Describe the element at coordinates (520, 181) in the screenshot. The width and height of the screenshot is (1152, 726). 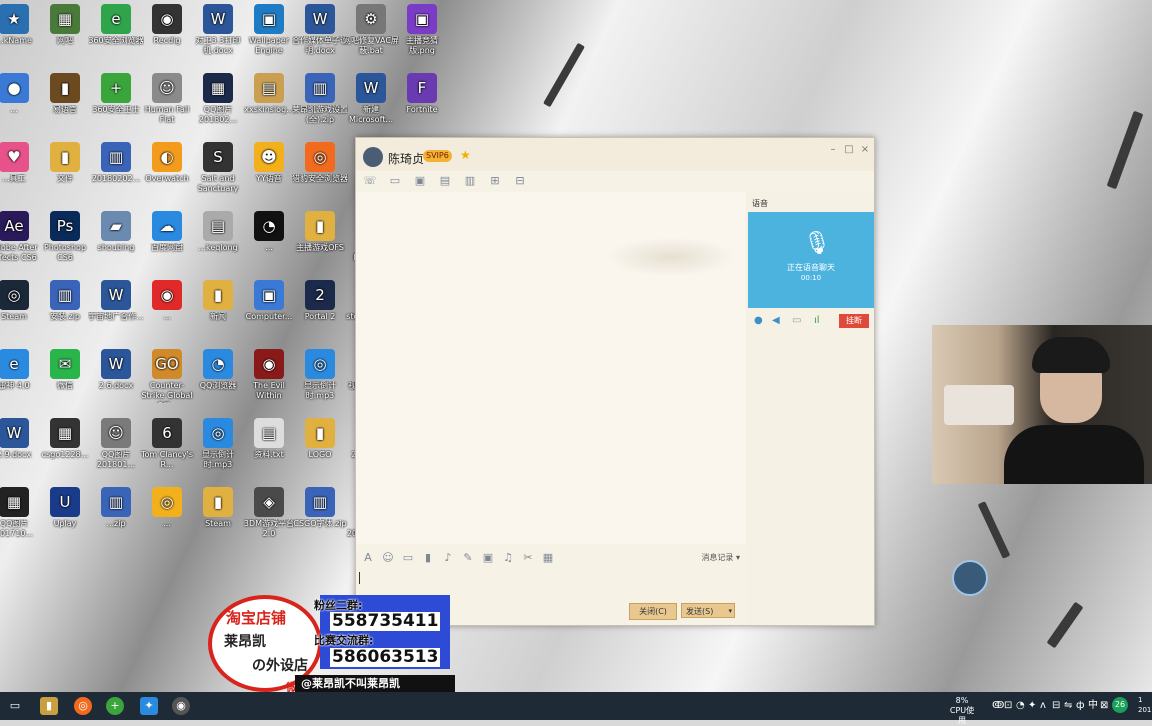
I see `chat-tool-icon: ⊟` at that location.